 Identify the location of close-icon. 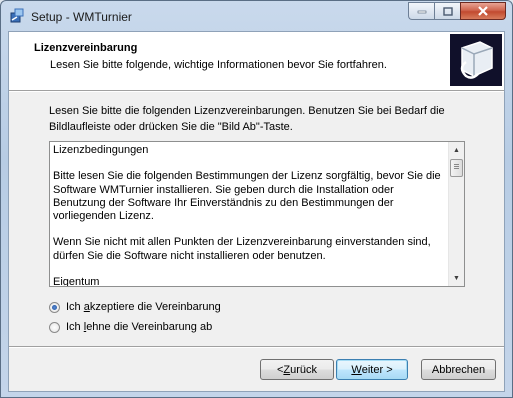
(483, 11).